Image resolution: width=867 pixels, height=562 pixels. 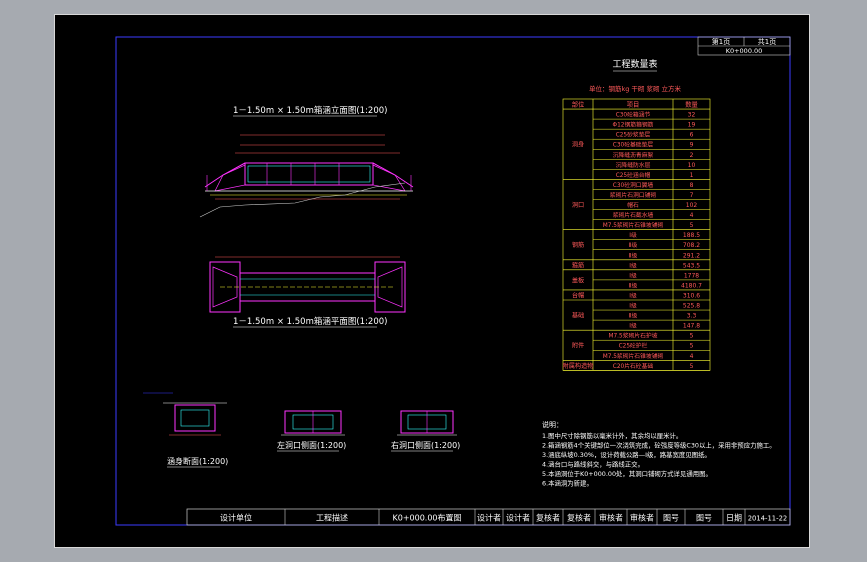 What do you see at coordinates (692, 145) in the screenshot?
I see `table-cell-qty: 9` at bounding box center [692, 145].